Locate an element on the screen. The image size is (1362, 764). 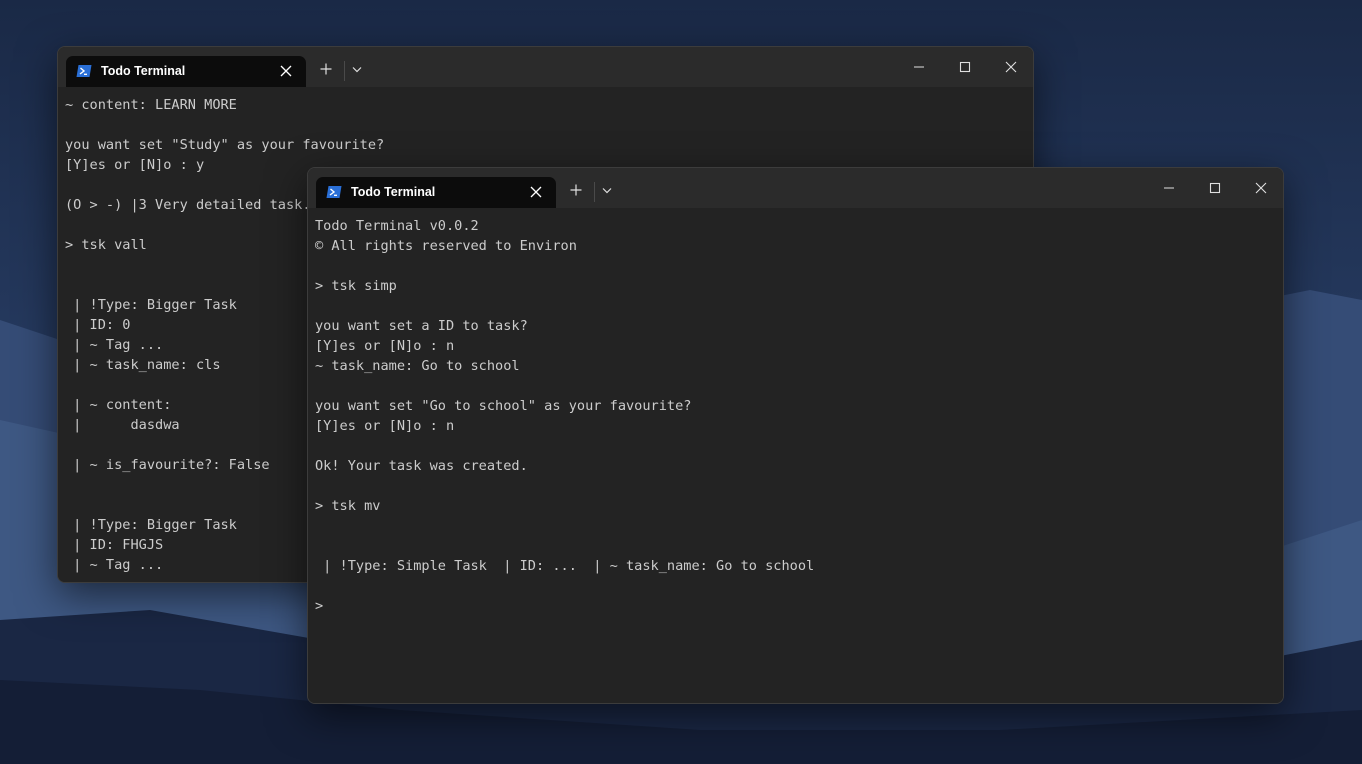
terminal-line: Todo Terminal v0.0.2 is located at coordinates (397, 226).